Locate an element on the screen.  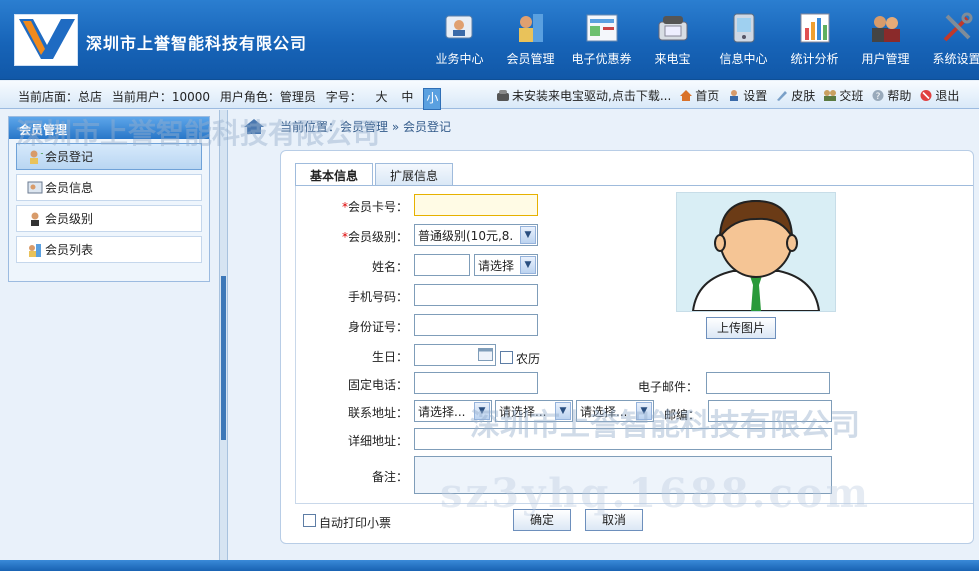
tab-extended-info: 扩展信息 is located at coordinates (414, 174).